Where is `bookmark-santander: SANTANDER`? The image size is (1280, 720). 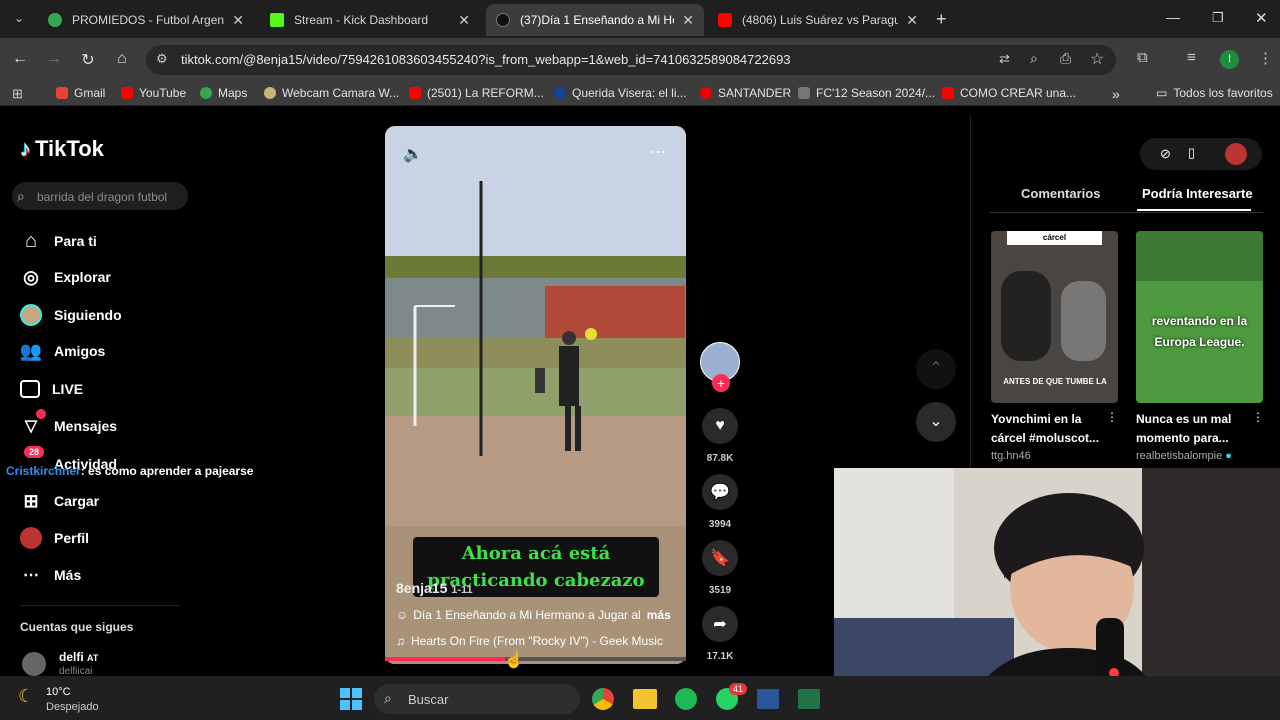 bookmark-santander: SANTANDER is located at coordinates (745, 93).